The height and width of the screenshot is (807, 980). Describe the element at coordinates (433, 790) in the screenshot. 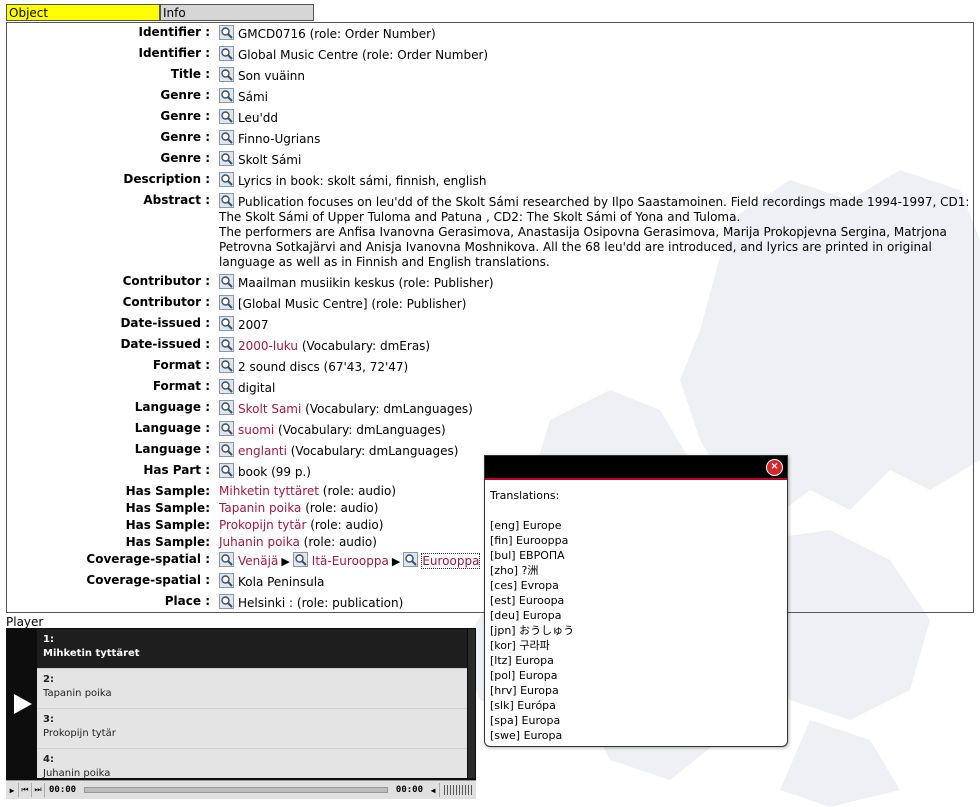

I see `volume-icon: ◀` at that location.